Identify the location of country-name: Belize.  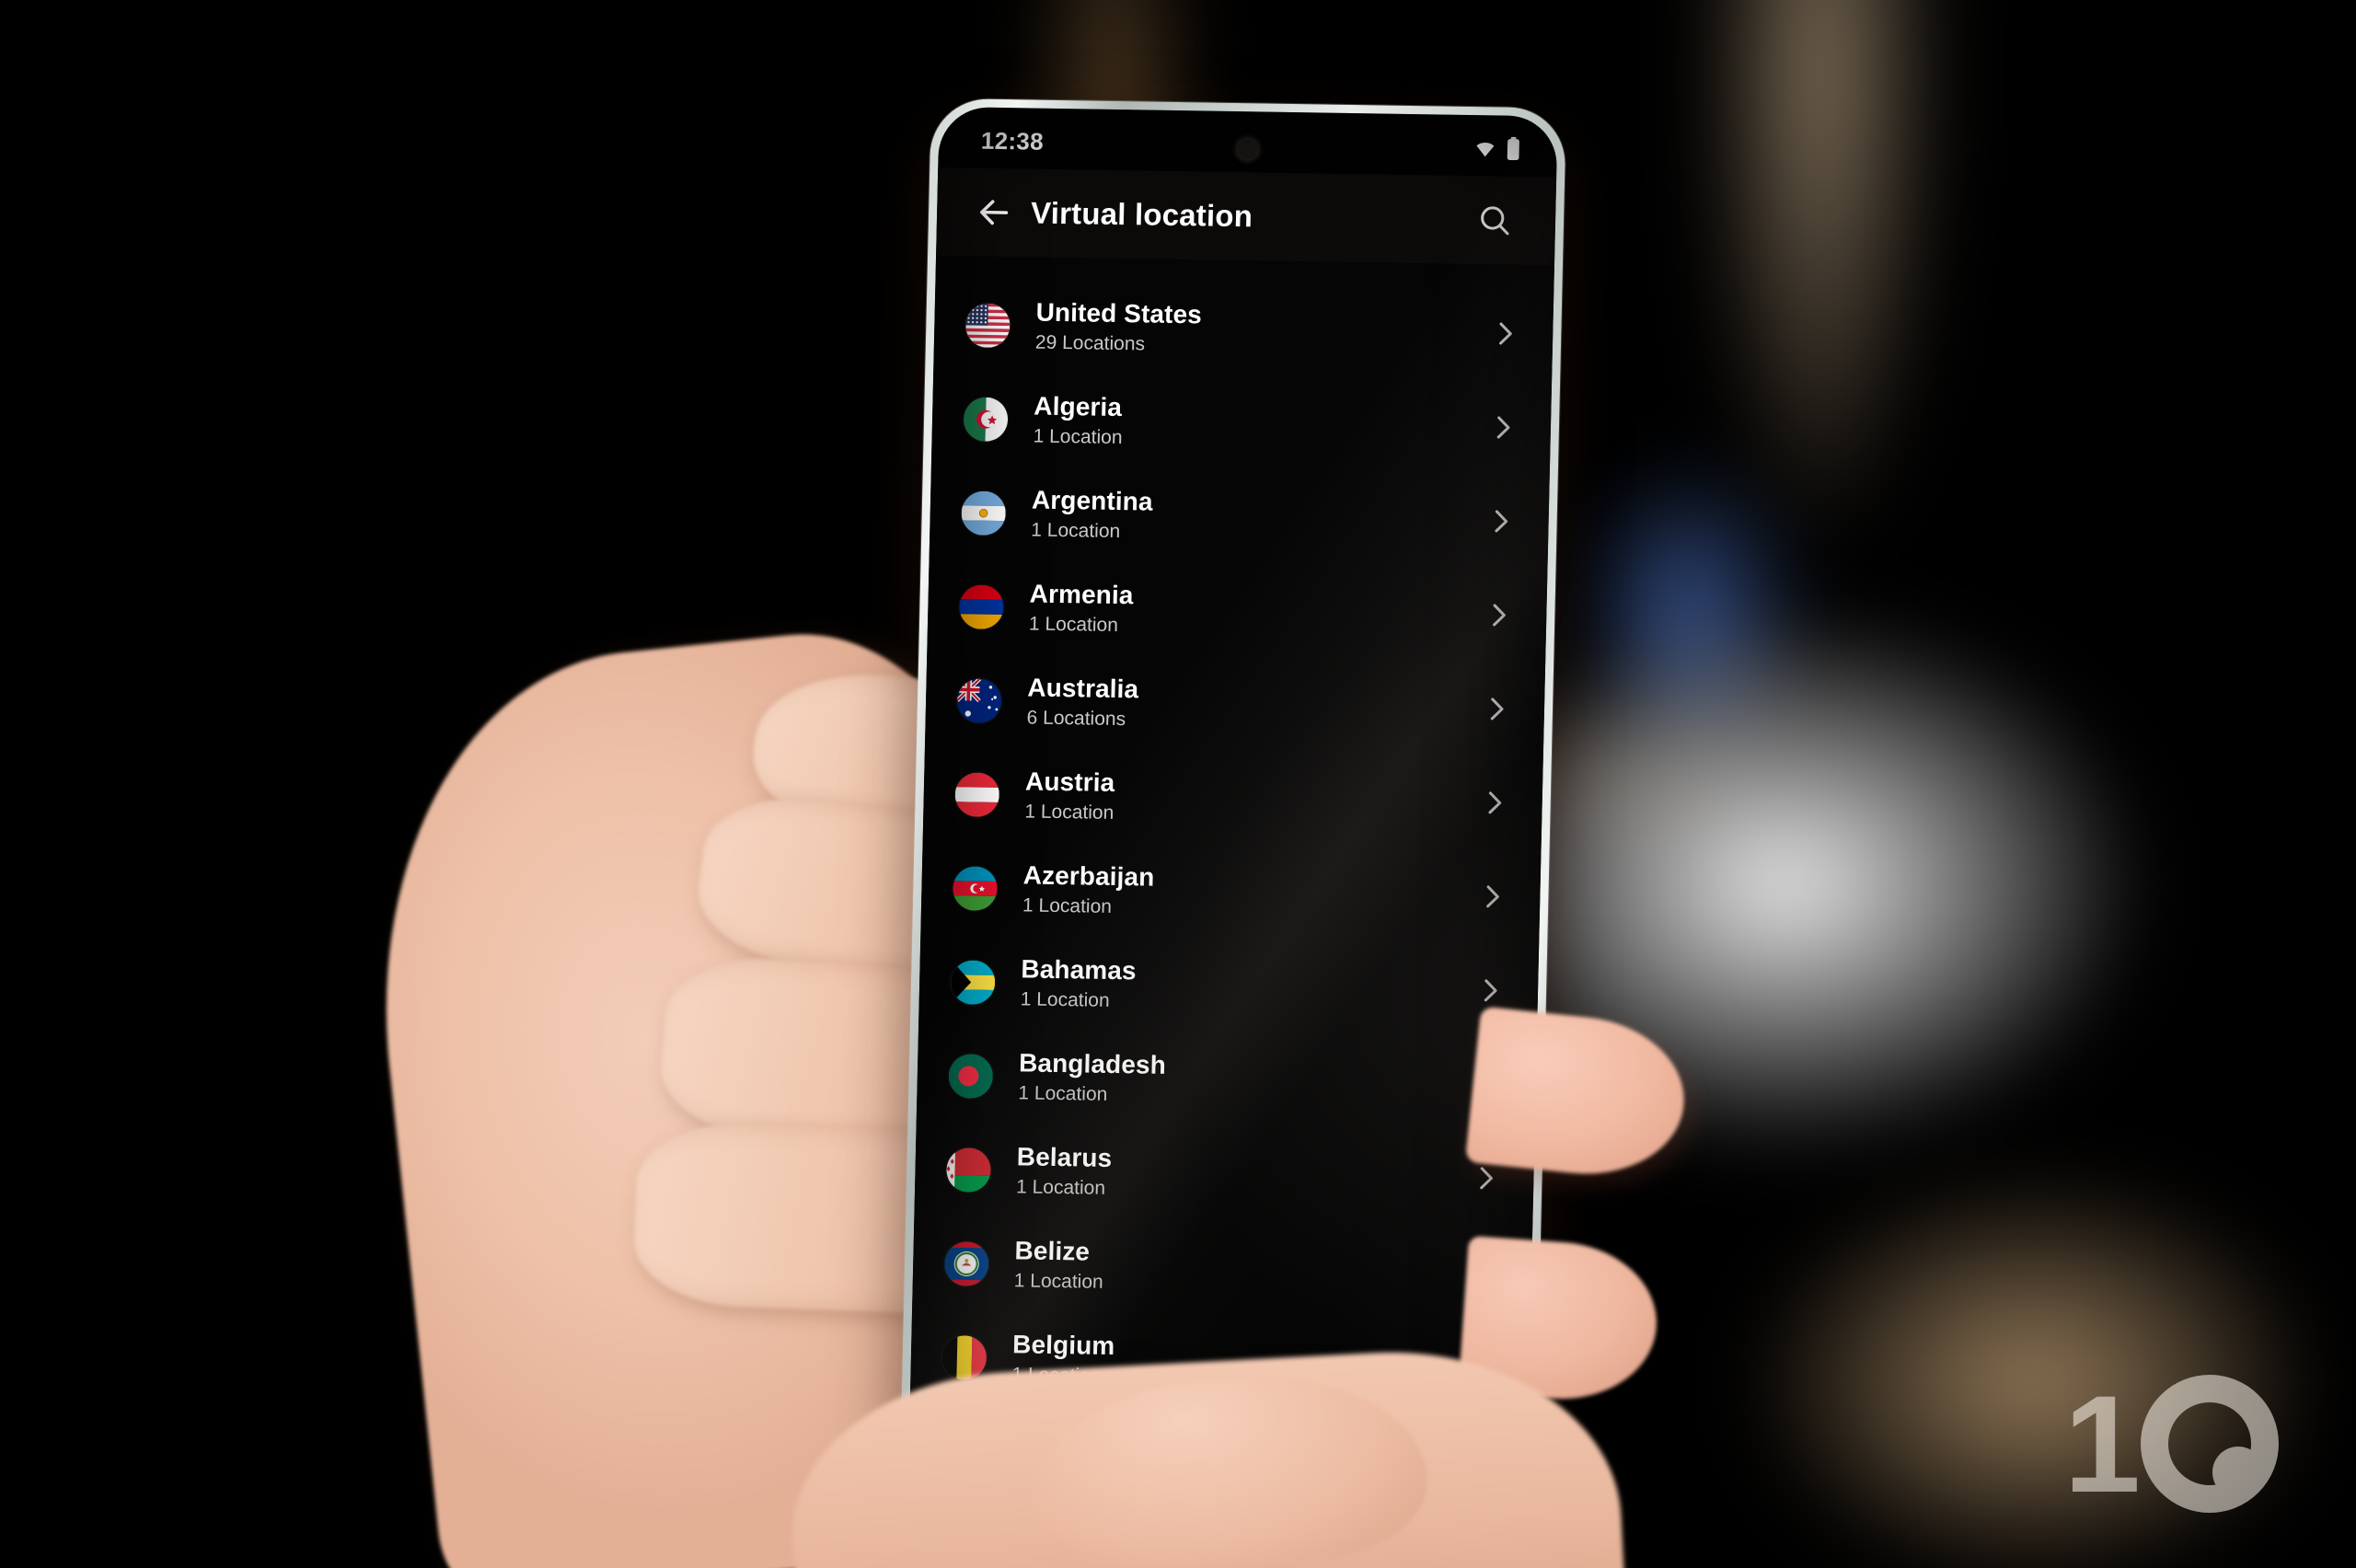
(1052, 1251).